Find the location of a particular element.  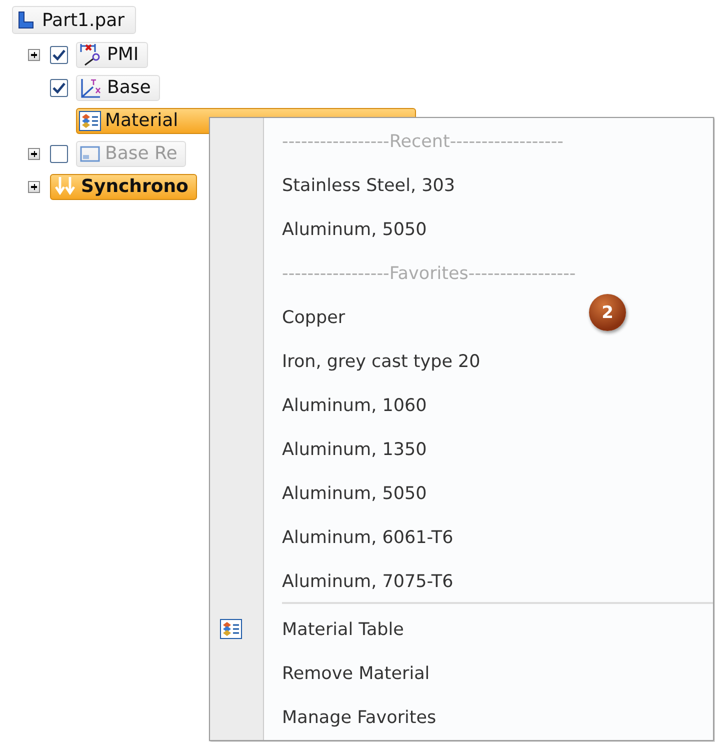

part-icon is located at coordinates (26, 20).